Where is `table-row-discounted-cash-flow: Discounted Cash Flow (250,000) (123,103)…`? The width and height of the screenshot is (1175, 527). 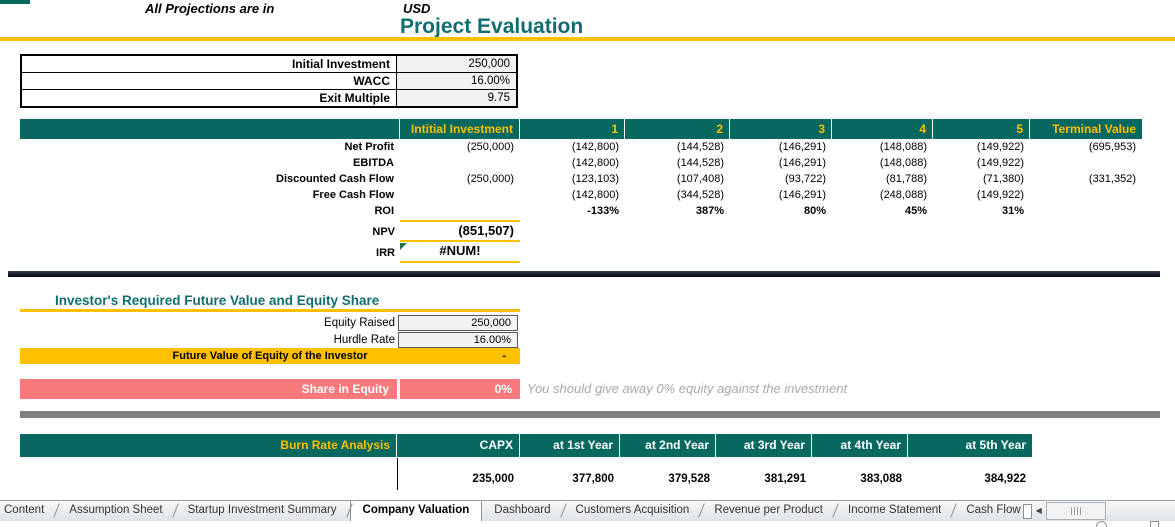
table-row-discounted-cash-flow: Discounted Cash Flow (250,000) (123,103)… is located at coordinates (581, 179).